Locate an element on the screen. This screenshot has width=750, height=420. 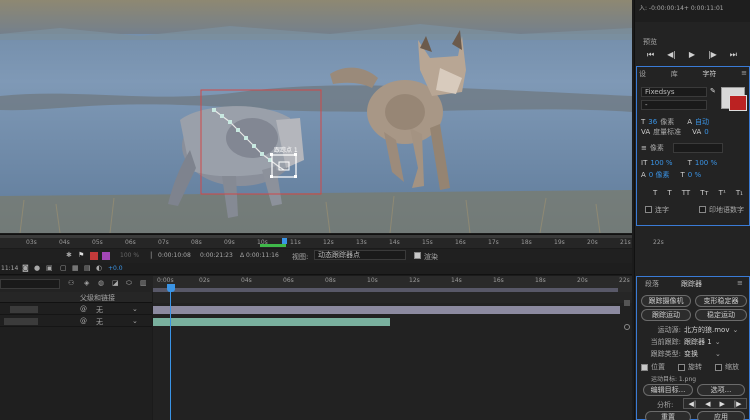
snapshot-icon: ▣ is located at coordinates (49, 268).